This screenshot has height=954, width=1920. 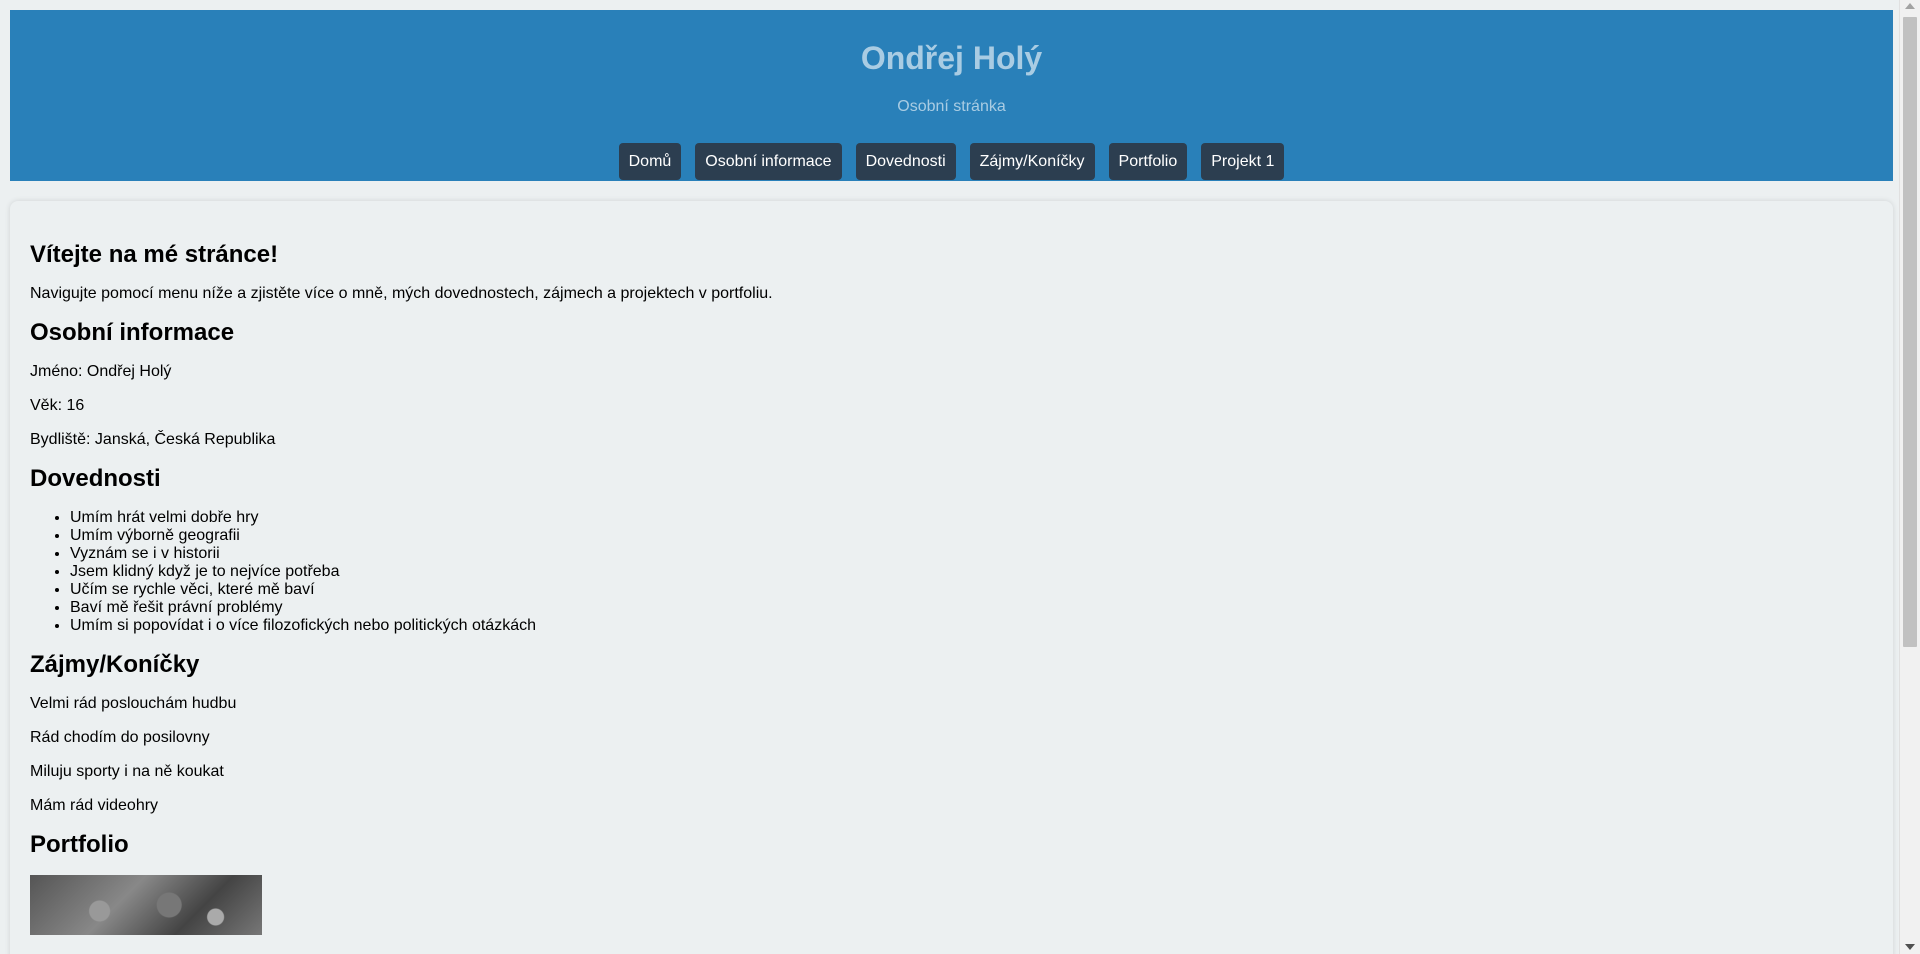 What do you see at coordinates (115, 664) in the screenshot?
I see `hobbies-heading: Zájmy/Koníčky` at bounding box center [115, 664].